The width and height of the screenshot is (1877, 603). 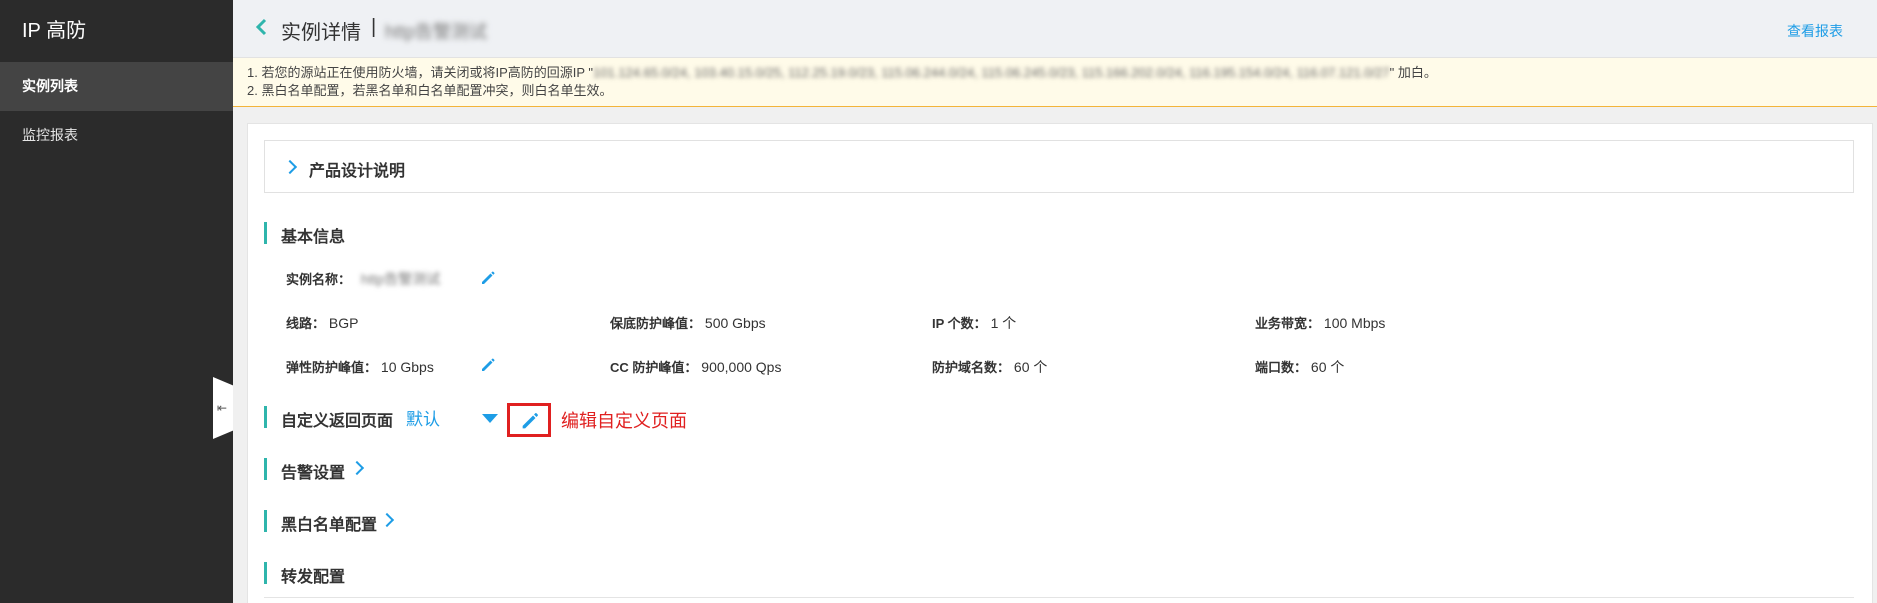 What do you see at coordinates (329, 523) in the screenshot?
I see `blacklist-title: 黑白名单配置` at bounding box center [329, 523].